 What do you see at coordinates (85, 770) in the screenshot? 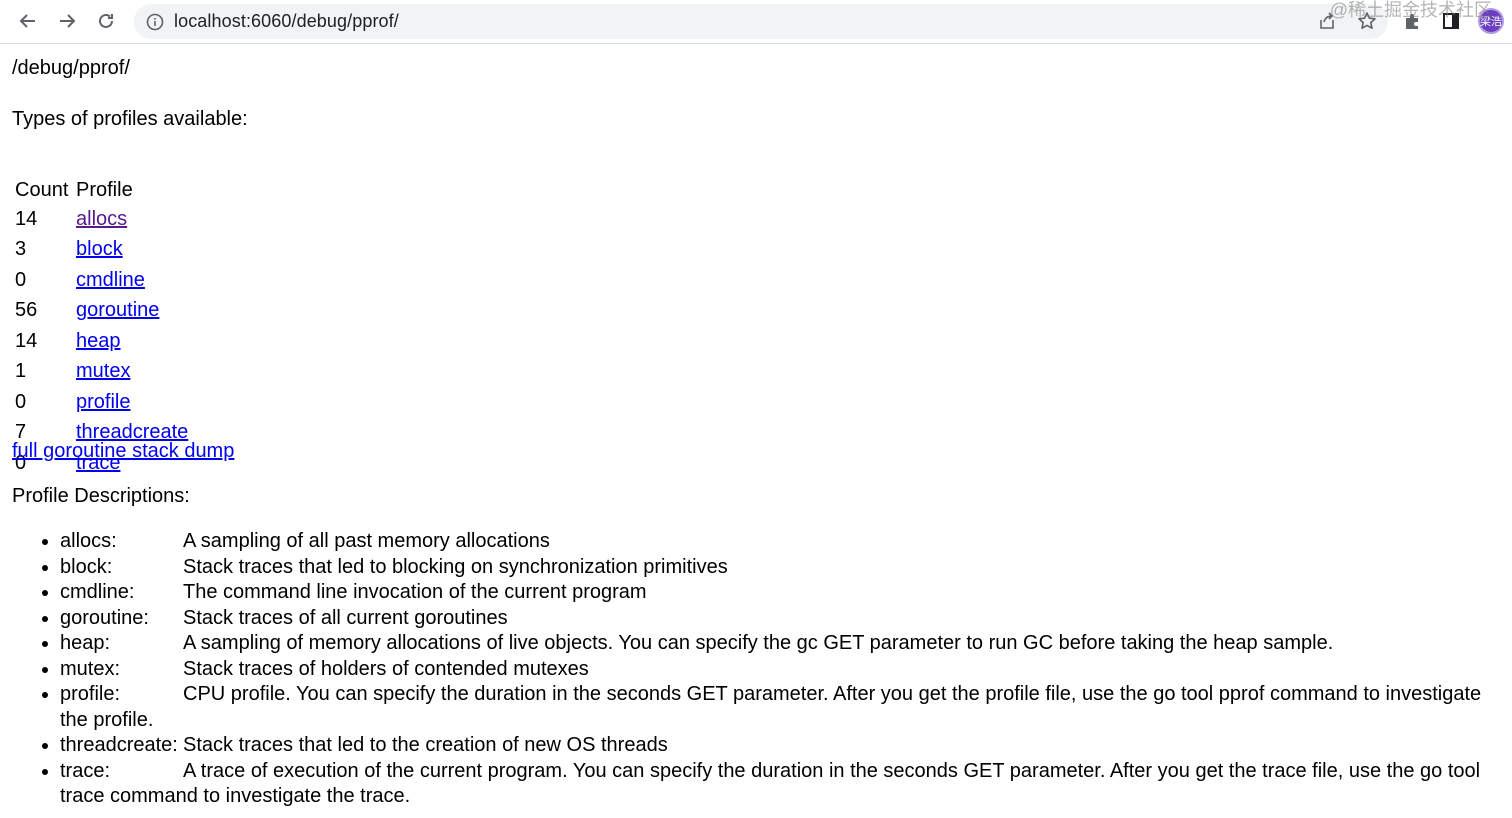
I see `description-term: trace:` at bounding box center [85, 770].